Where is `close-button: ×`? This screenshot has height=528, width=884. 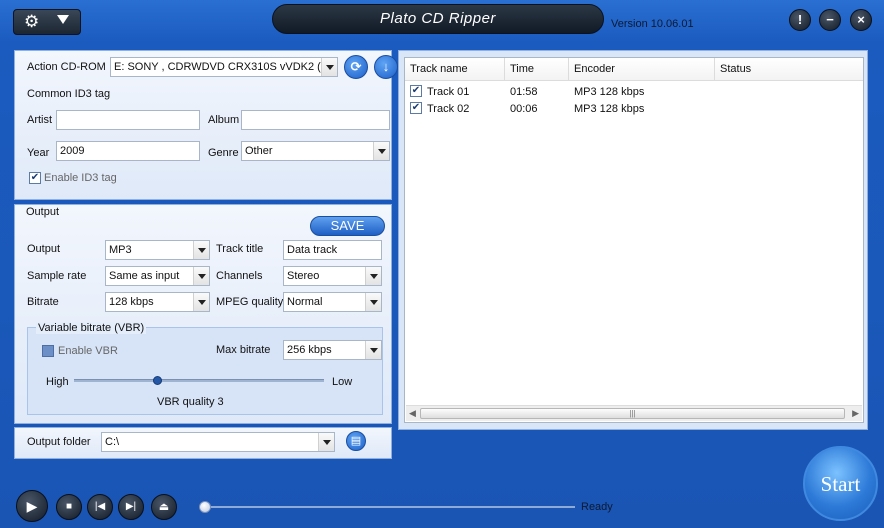
close-button: × is located at coordinates (861, 20).